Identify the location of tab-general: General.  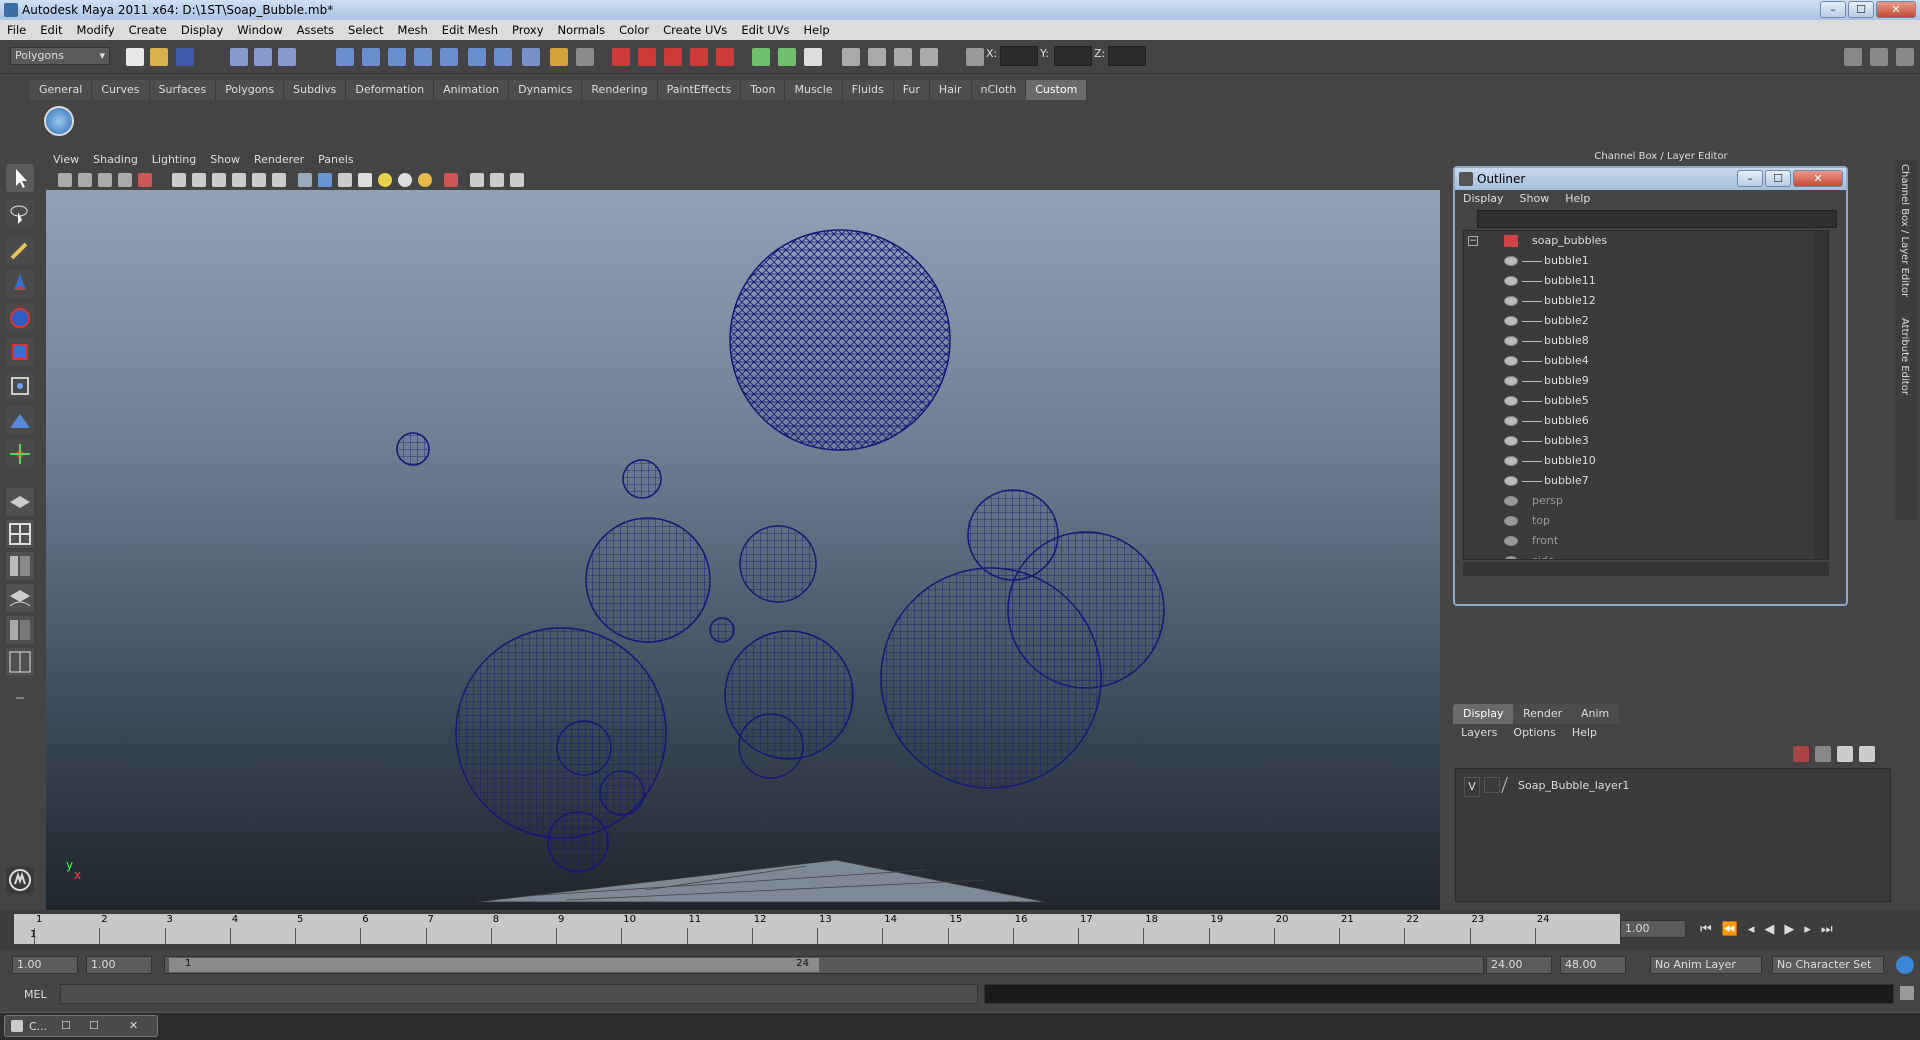
(61, 90).